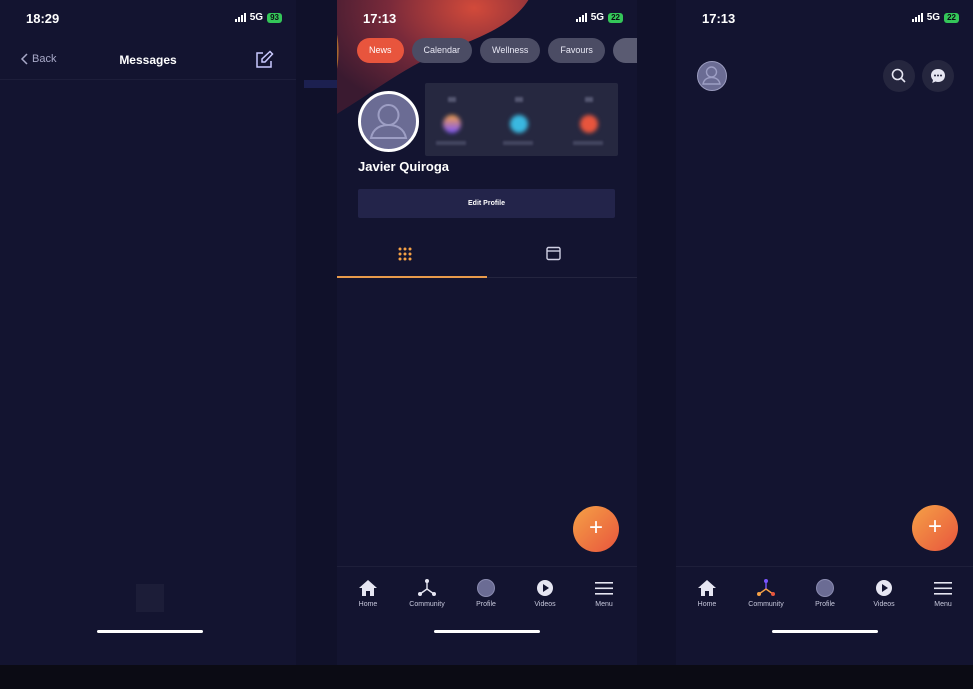 The image size is (973, 689). Describe the element at coordinates (624, 50) in the screenshot. I see `chip-overflow` at that location.